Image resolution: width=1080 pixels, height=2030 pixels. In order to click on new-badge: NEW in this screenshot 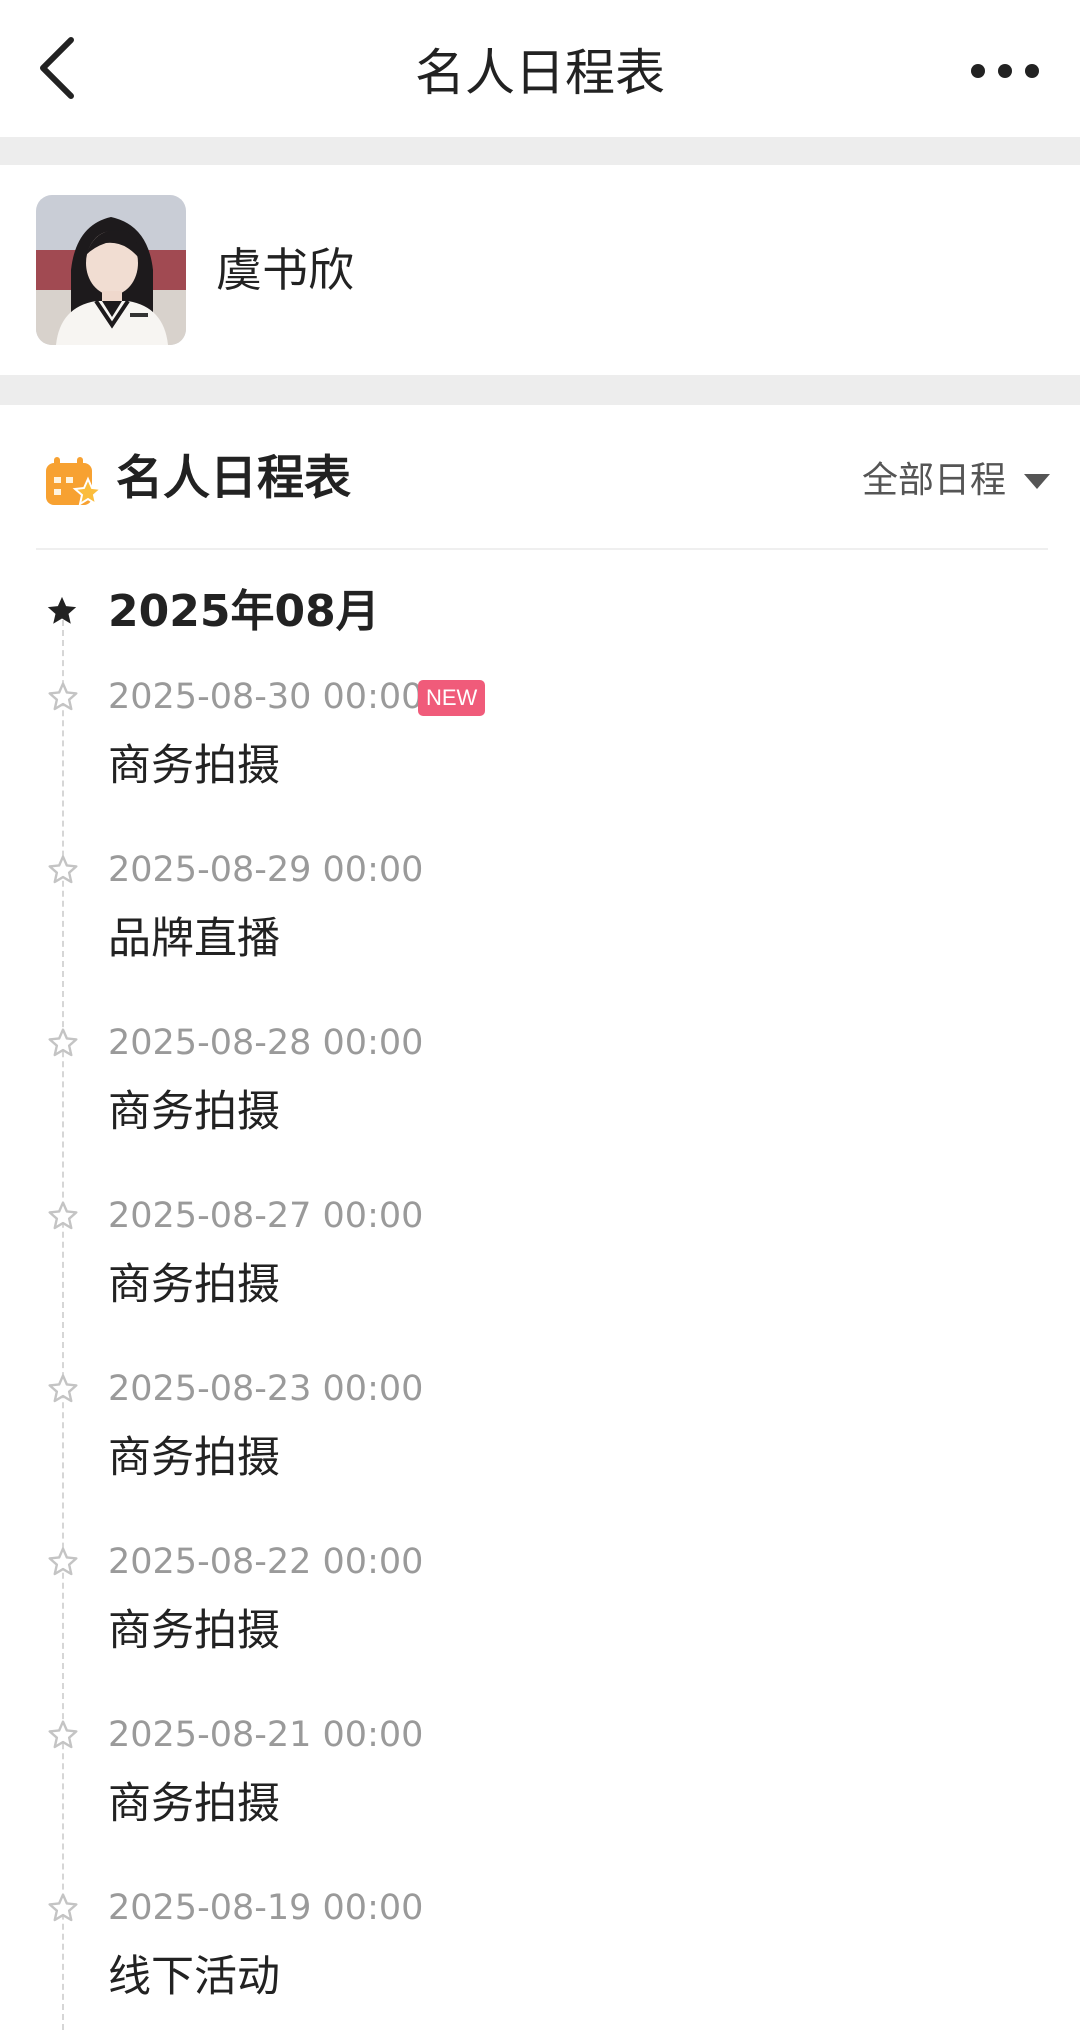, I will do `click(452, 698)`.